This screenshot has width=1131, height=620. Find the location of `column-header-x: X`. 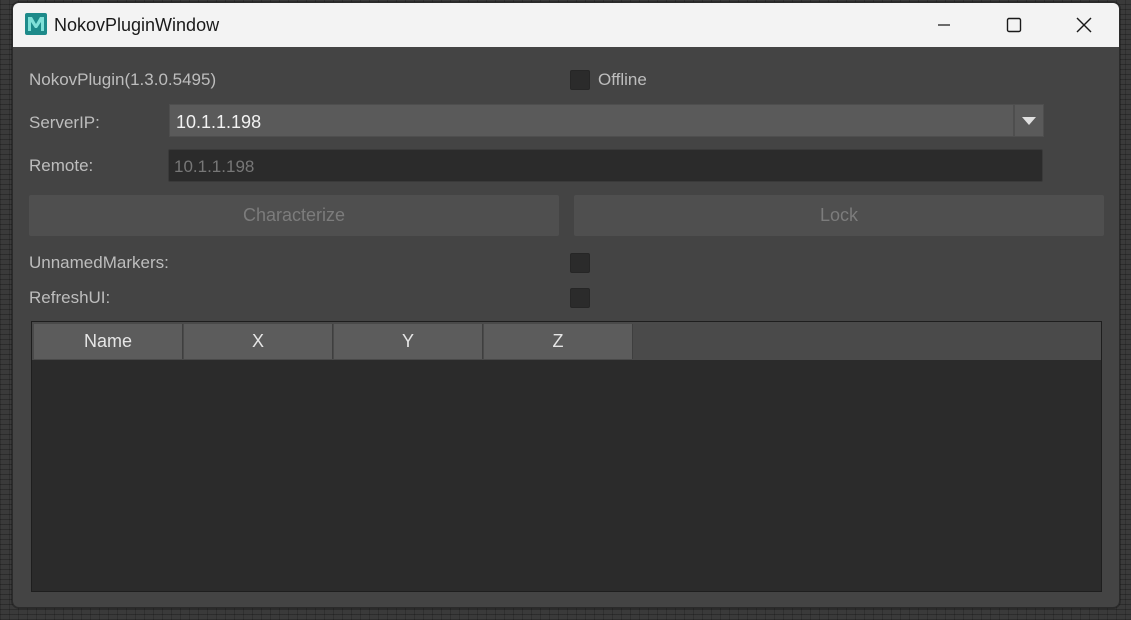

column-header-x: X is located at coordinates (258, 341).